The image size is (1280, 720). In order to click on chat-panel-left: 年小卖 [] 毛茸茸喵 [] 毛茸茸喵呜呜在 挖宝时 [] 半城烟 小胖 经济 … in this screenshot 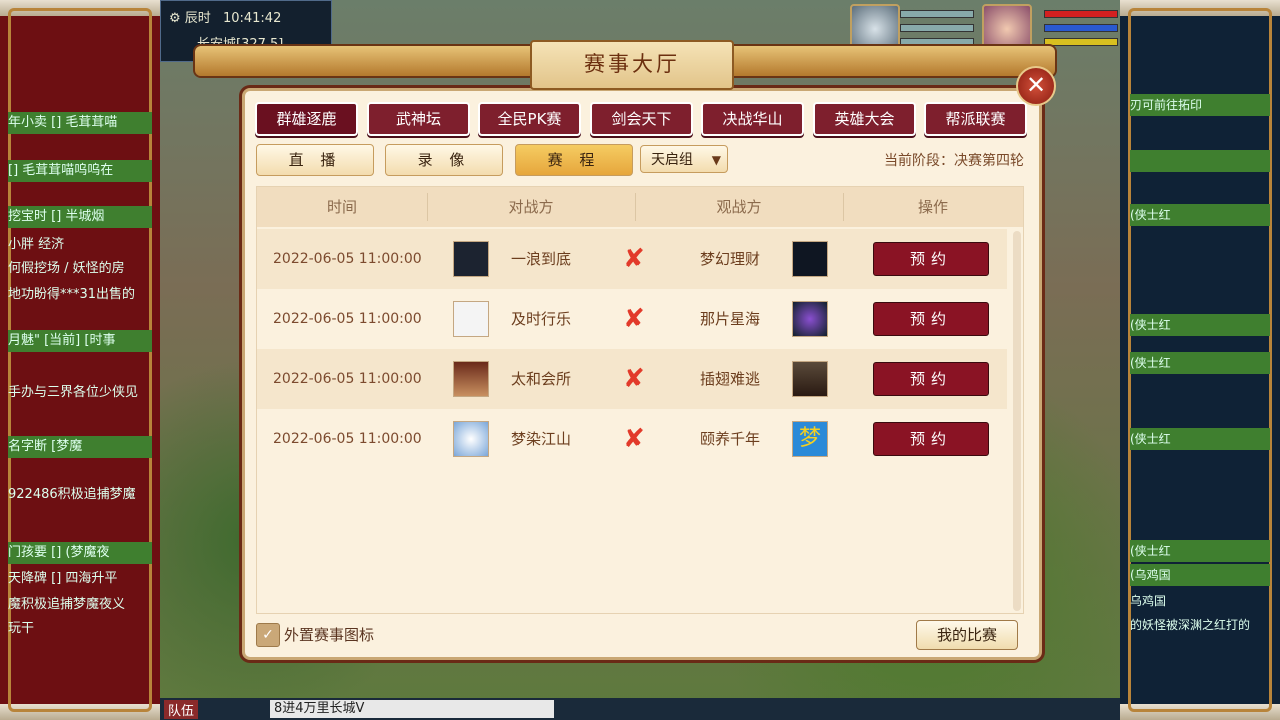, I will do `click(80, 360)`.